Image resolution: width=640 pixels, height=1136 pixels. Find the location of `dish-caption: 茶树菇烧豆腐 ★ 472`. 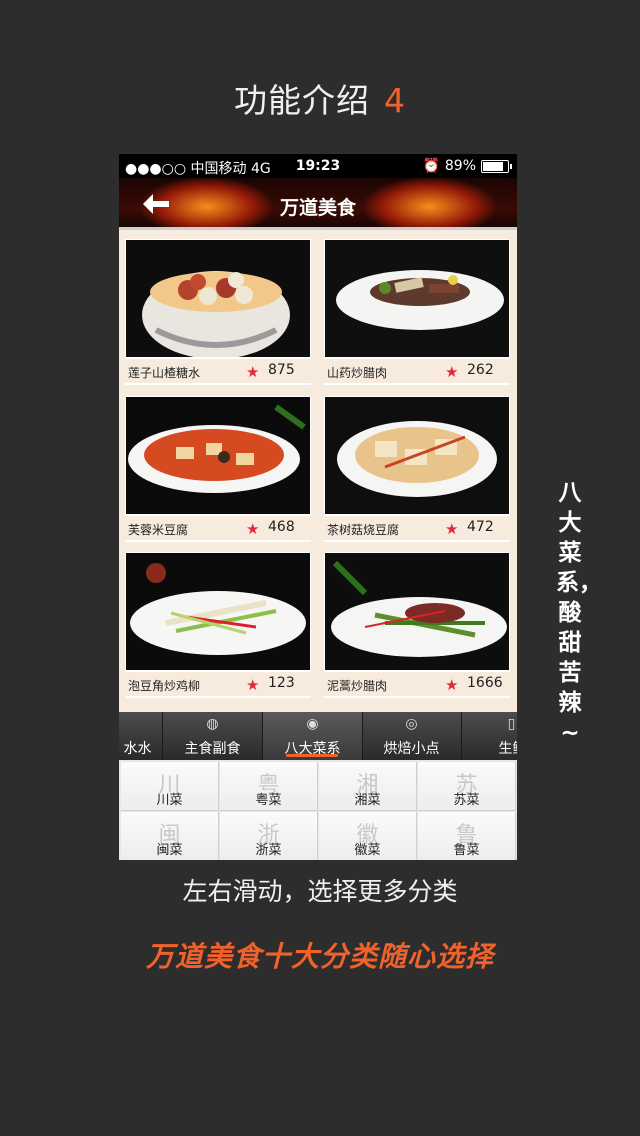

dish-caption: 茶树菇烧豆腐 ★ 472 is located at coordinates (417, 528).